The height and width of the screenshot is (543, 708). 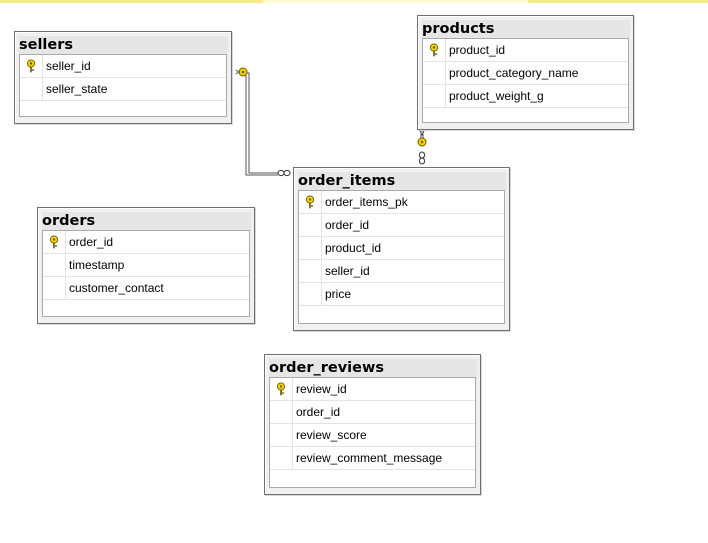 What do you see at coordinates (372, 435) in the screenshot?
I see `column-row: review_score` at bounding box center [372, 435].